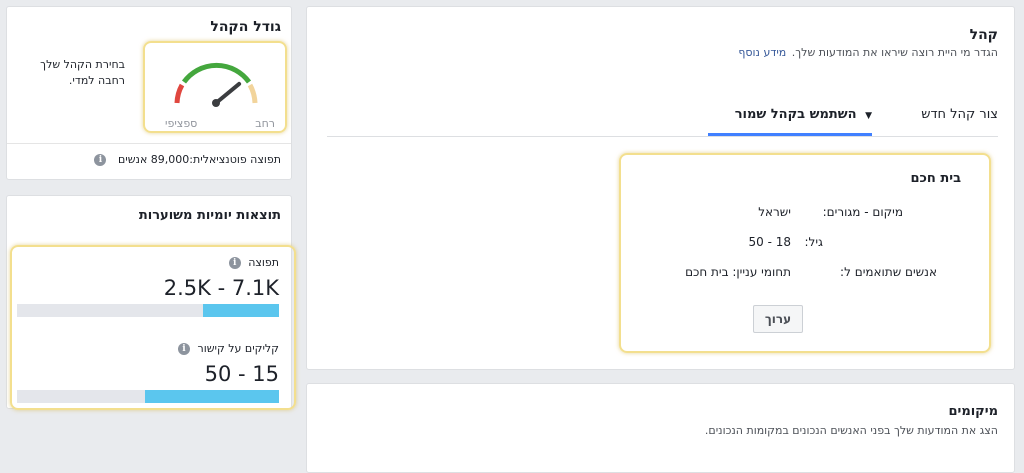 This screenshot has height=473, width=1024. I want to click on placements-title: מיקומים, so click(973, 411).